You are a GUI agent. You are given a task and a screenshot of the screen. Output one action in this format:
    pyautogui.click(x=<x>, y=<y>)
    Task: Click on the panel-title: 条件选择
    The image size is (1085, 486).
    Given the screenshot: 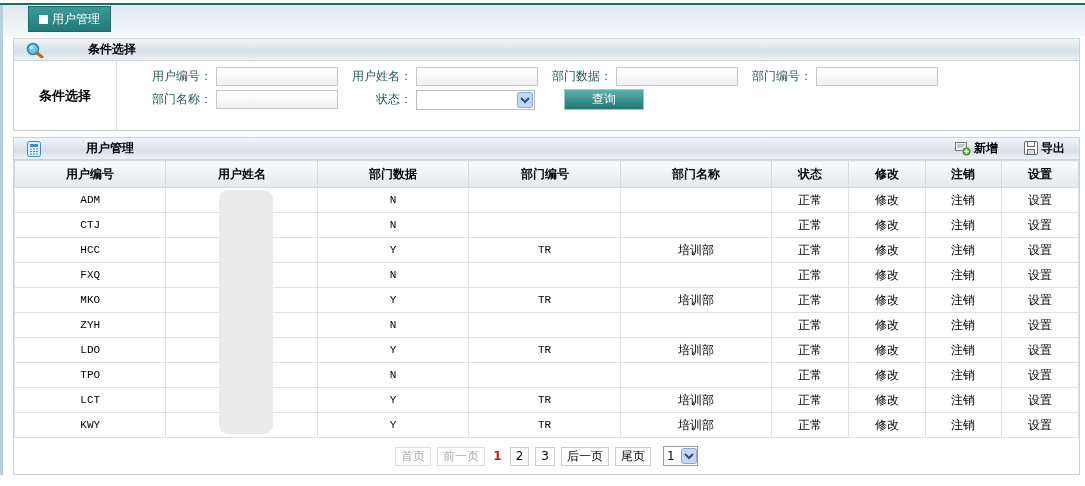 What is the action you would take?
    pyautogui.click(x=112, y=49)
    